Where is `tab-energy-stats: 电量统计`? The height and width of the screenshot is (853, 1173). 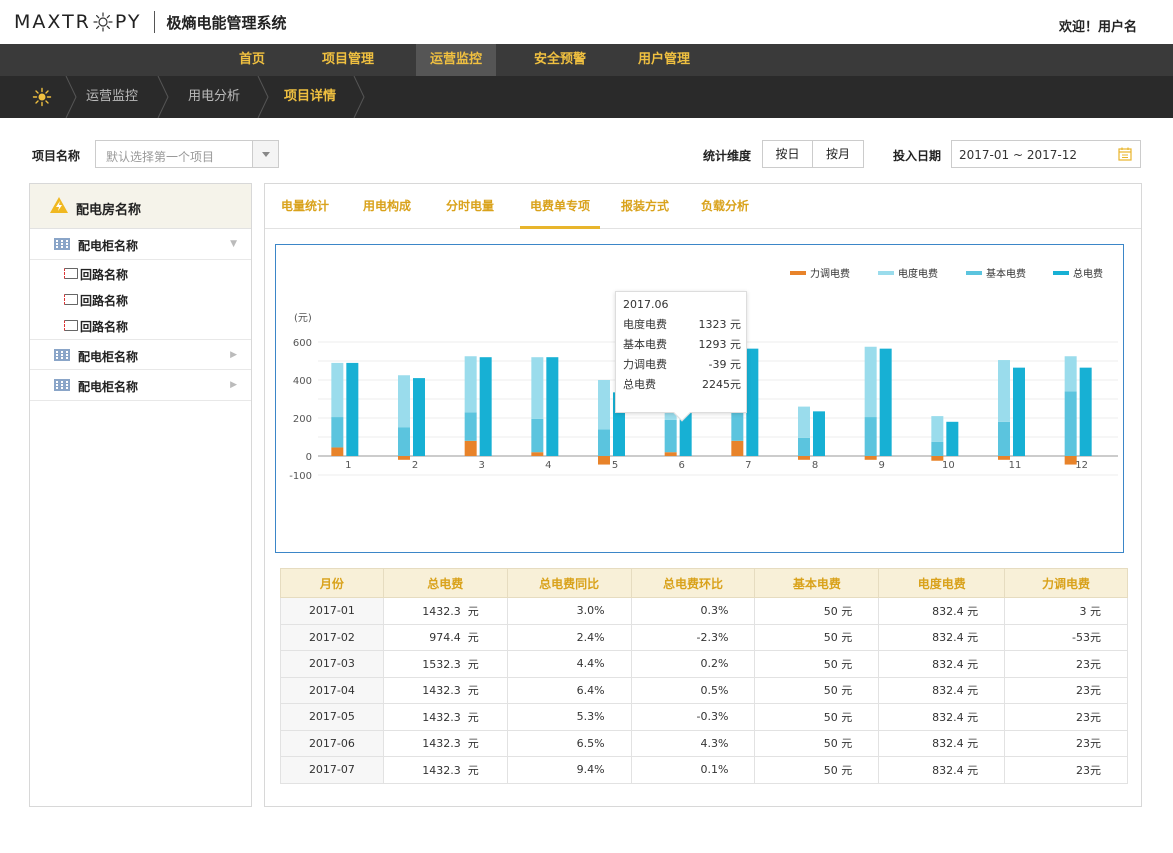
tab-energy-stats: 电量统计 is located at coordinates (305, 206).